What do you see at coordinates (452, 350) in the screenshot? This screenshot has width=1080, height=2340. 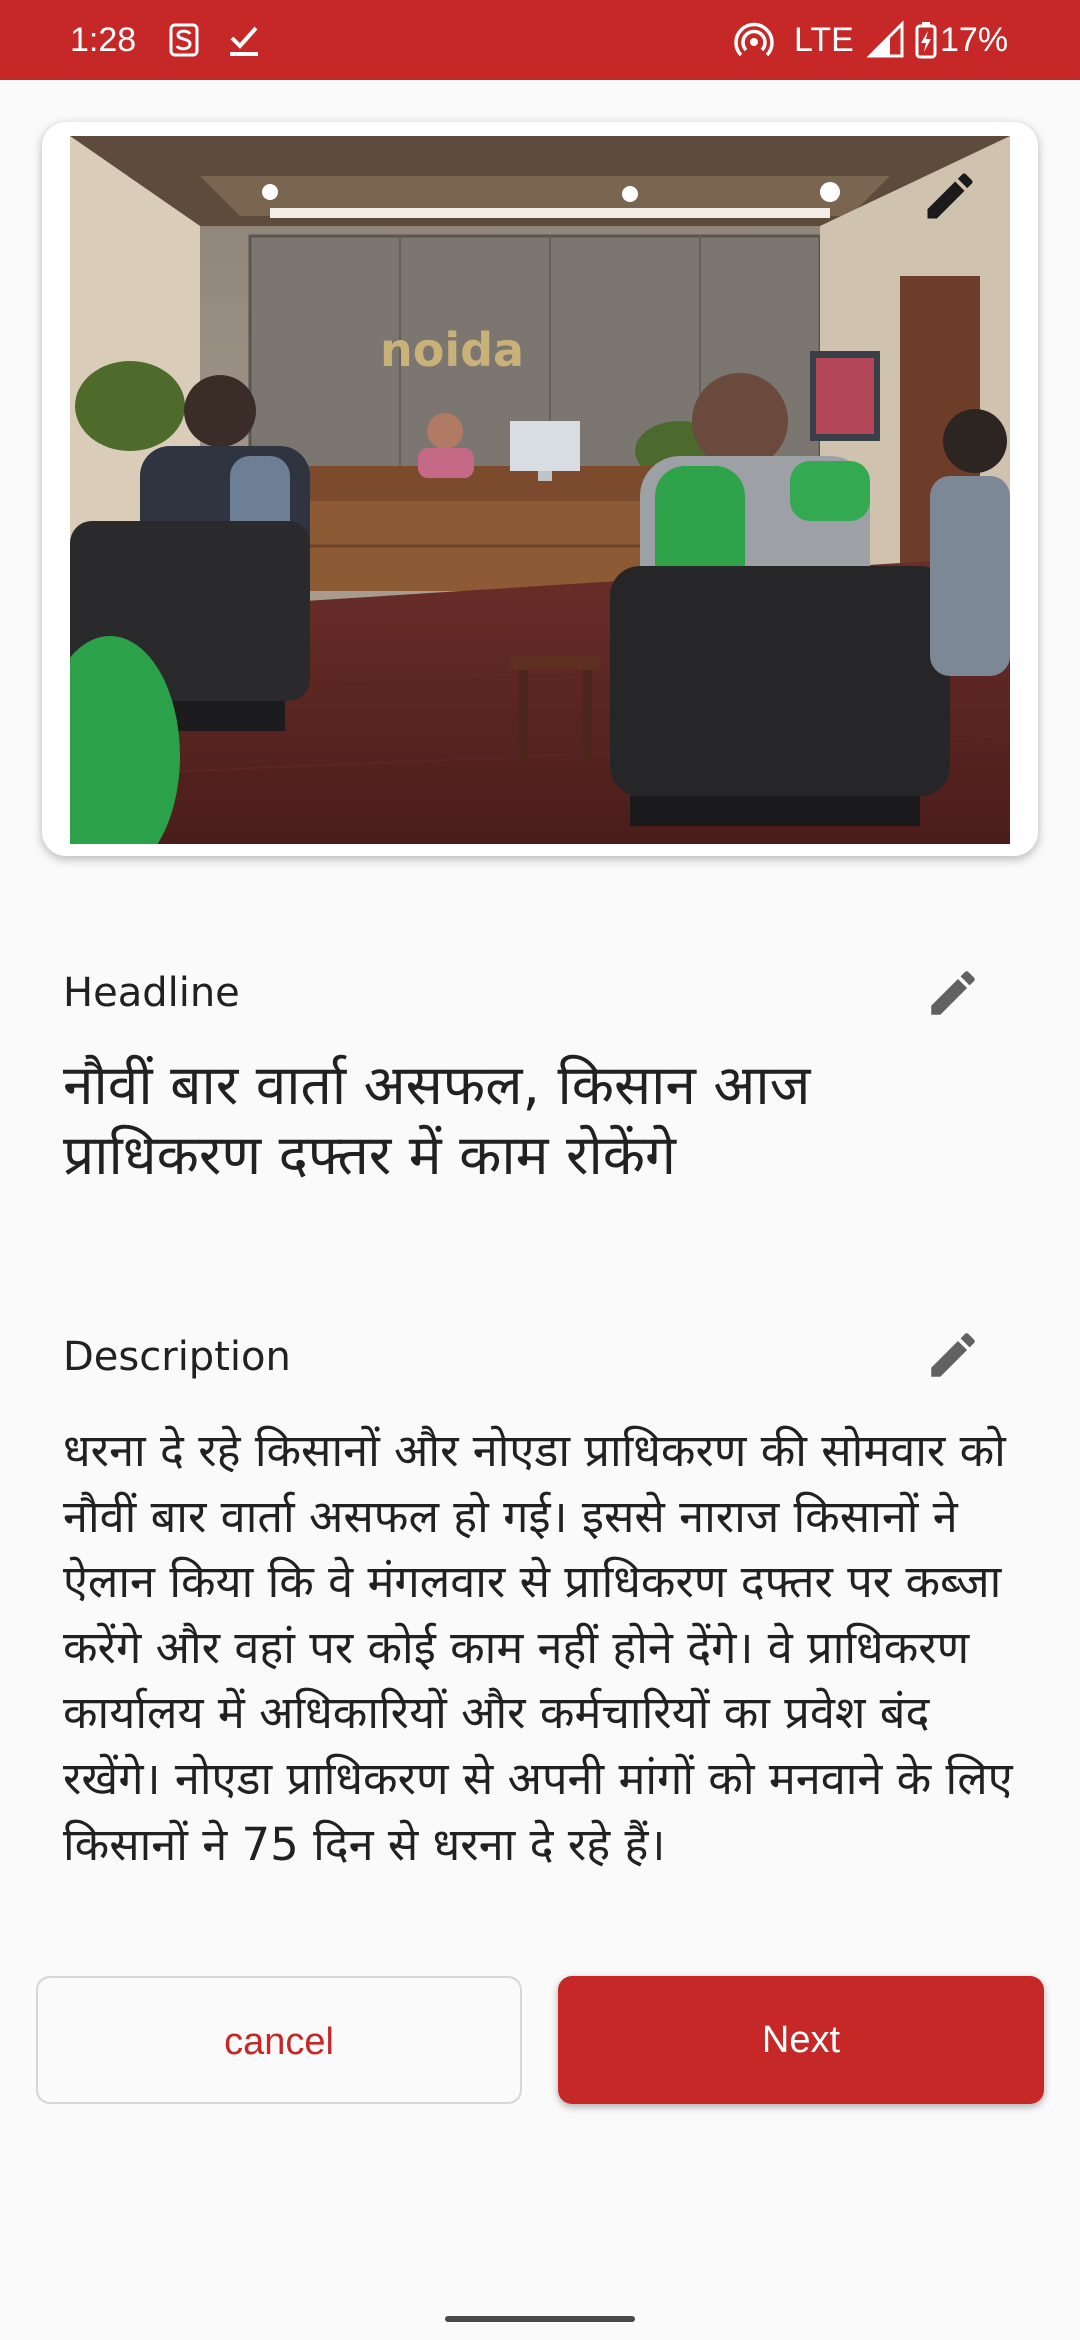 I see `noida-sign-text: noida` at bounding box center [452, 350].